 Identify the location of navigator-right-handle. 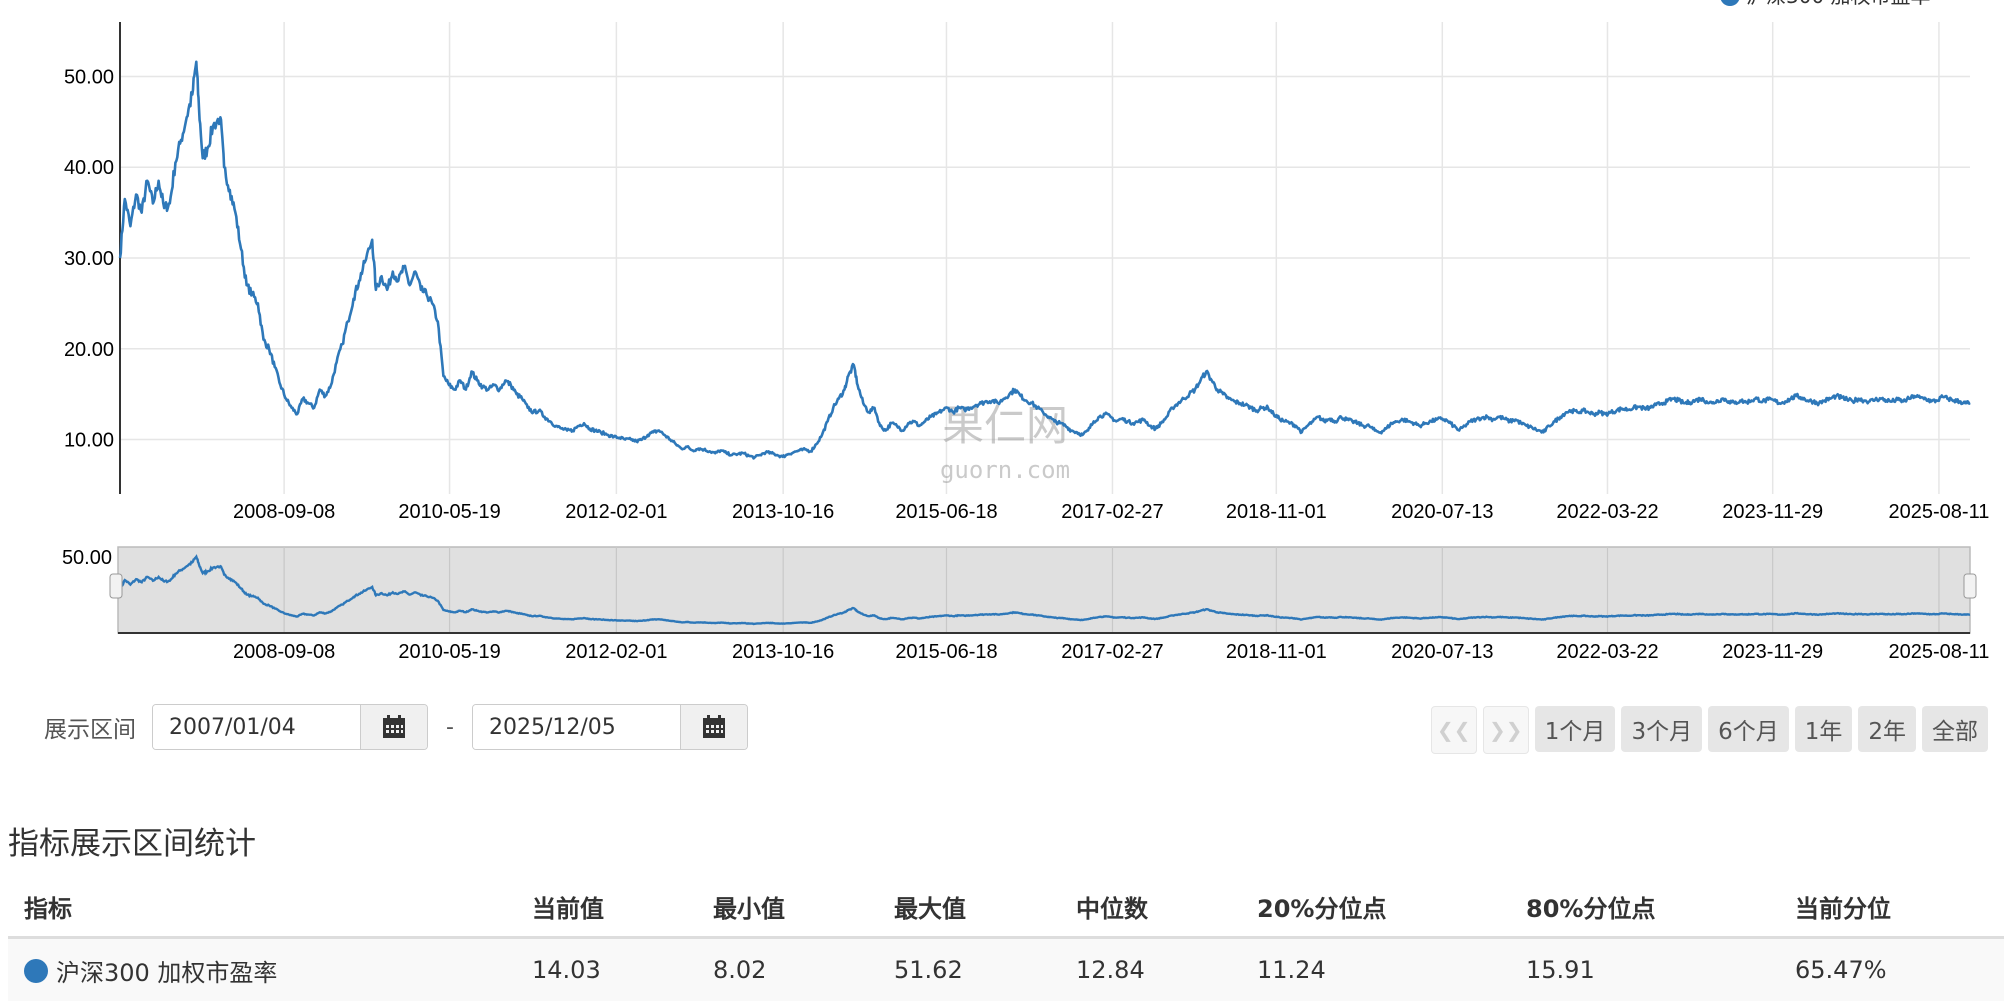
(1970, 586).